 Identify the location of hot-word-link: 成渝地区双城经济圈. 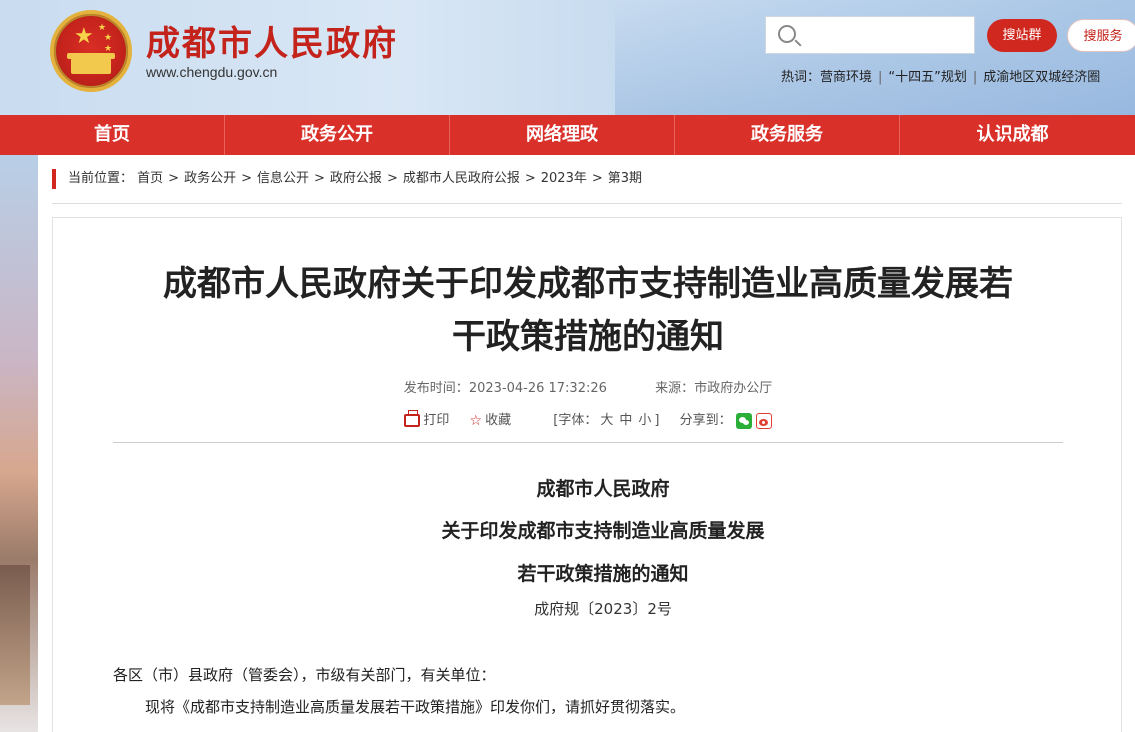
(1041, 77).